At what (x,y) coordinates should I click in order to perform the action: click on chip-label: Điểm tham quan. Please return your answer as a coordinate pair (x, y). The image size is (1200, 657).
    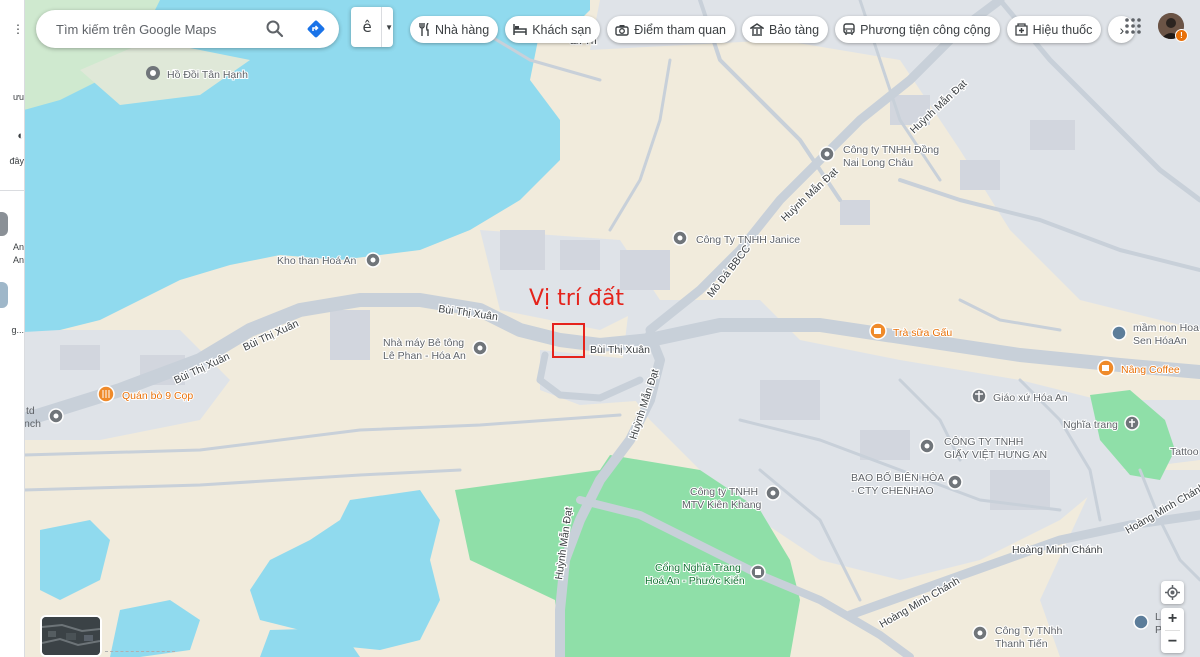
    Looking at the image, I should click on (680, 29).